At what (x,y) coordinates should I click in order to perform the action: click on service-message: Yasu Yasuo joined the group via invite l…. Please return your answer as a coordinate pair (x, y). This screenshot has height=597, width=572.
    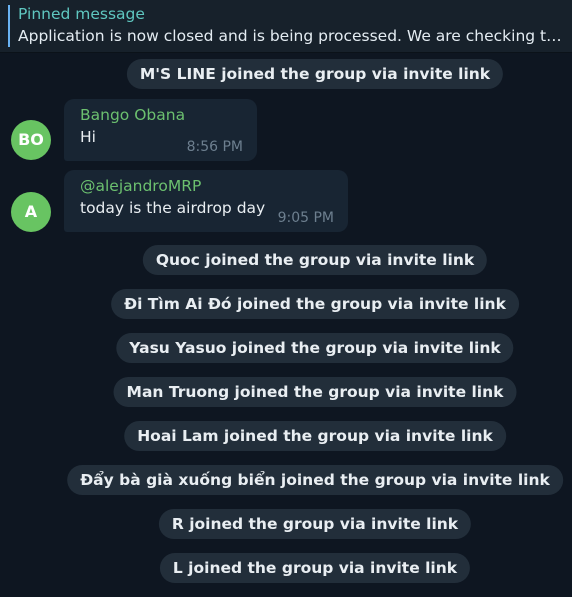
    Looking at the image, I should click on (315, 348).